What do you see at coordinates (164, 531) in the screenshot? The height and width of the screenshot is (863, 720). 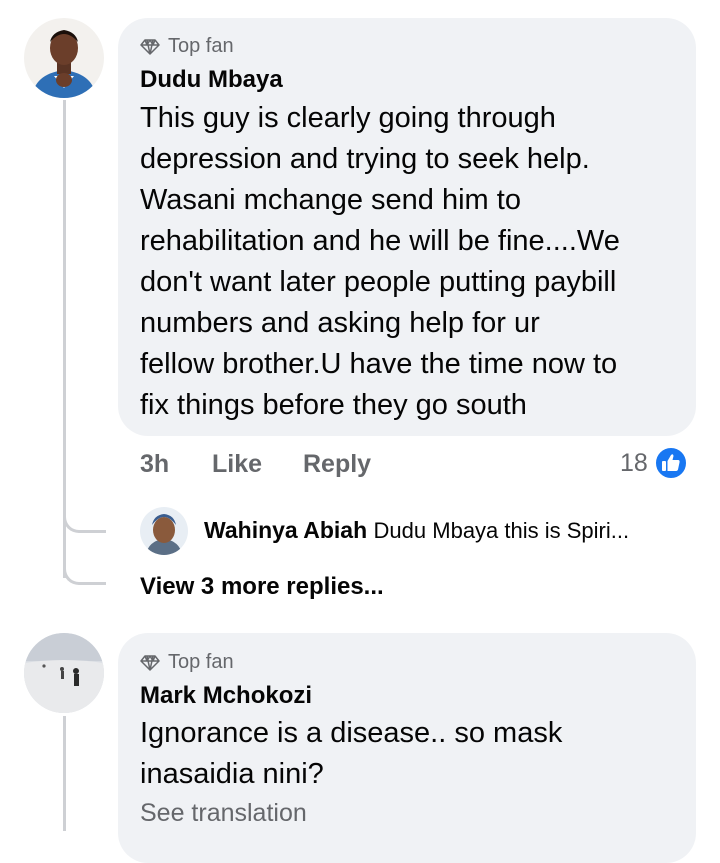 I see `avatar-wahinya-abiah` at bounding box center [164, 531].